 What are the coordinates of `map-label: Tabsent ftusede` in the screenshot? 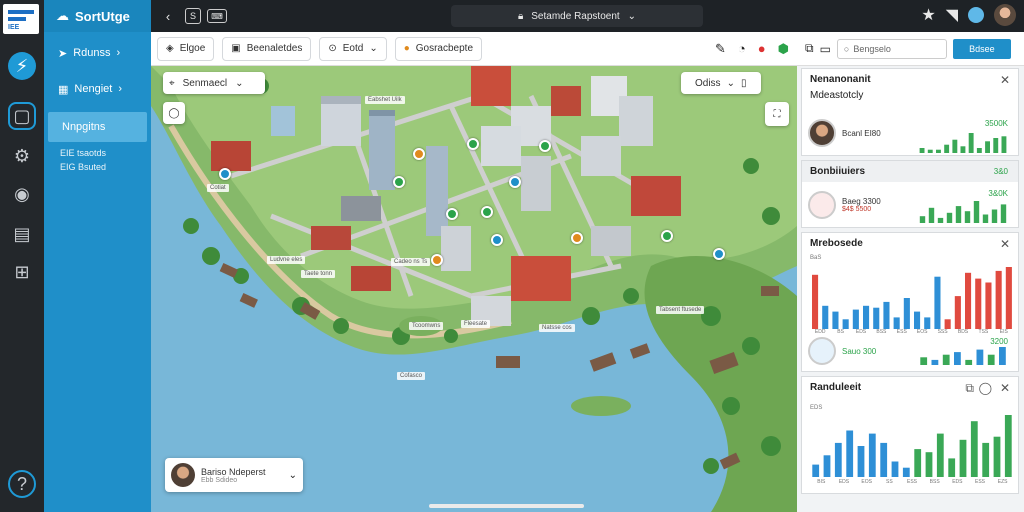 It's located at (680, 310).